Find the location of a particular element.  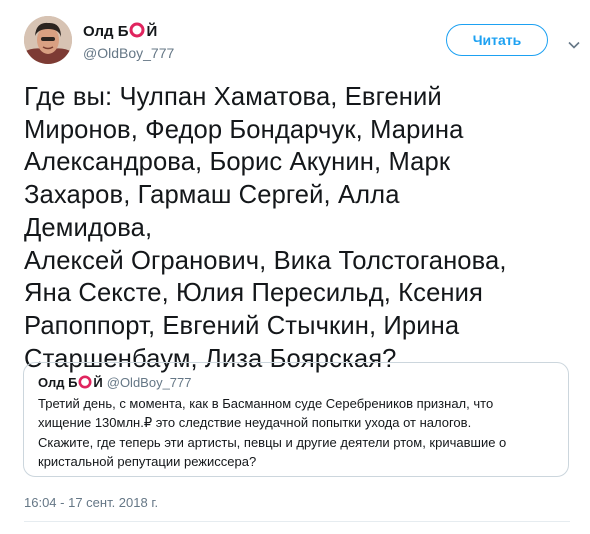

tweet-text-line: Миронов, Федор Бондарчук, Марина is located at coordinates (244, 129).